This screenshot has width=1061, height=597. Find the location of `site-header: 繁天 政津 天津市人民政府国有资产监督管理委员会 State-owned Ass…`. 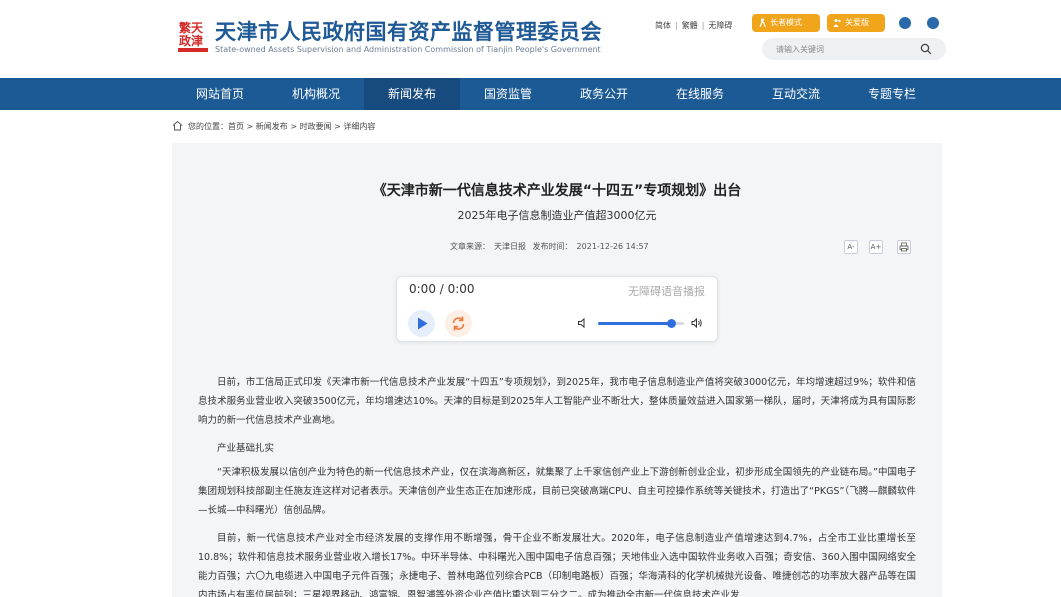

site-header: 繁天 政津 天津市人民政府国有资产监督管理委员会 State-owned Ass… is located at coordinates (530, 39).